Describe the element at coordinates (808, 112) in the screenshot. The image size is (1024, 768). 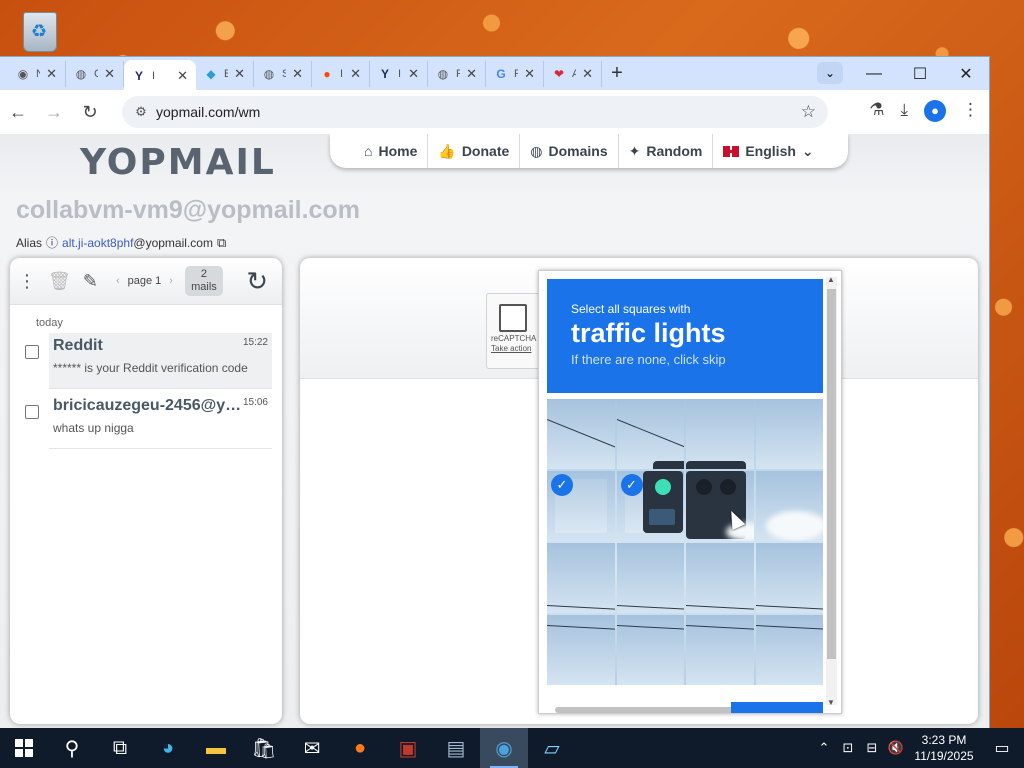
I see `bookmark-star-icon: ☆` at that location.